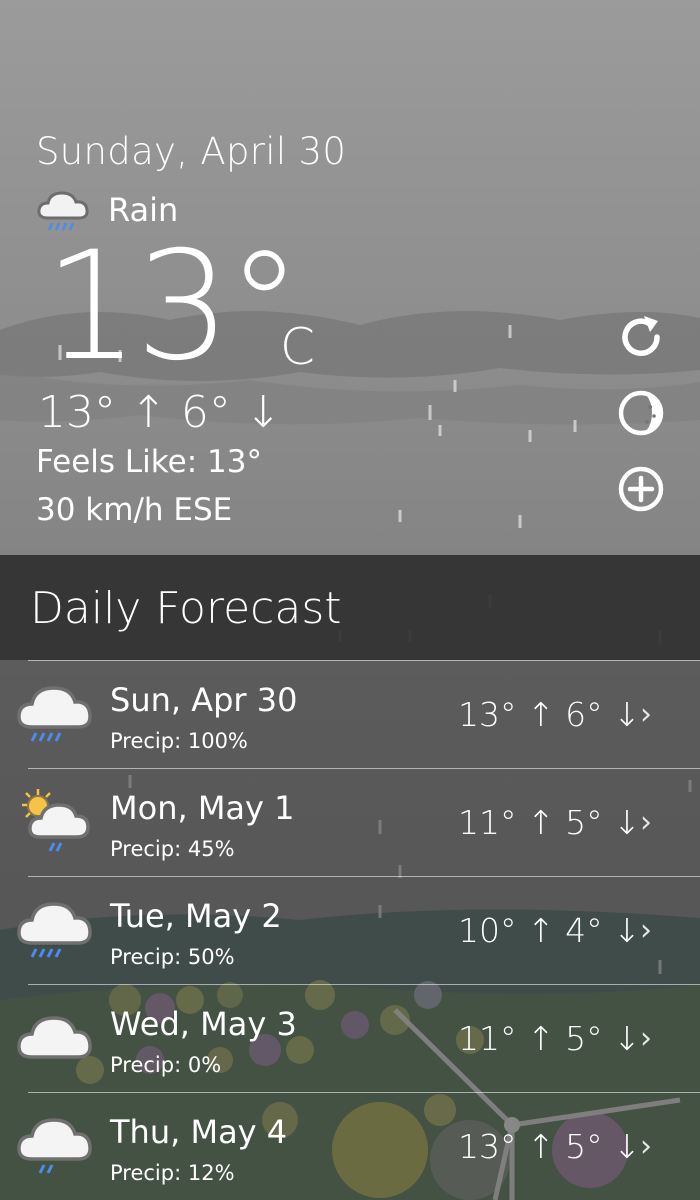 The width and height of the screenshot is (700, 1200). Describe the element at coordinates (149, 462) in the screenshot. I see `feels-like: Feels Like: 13°` at that location.